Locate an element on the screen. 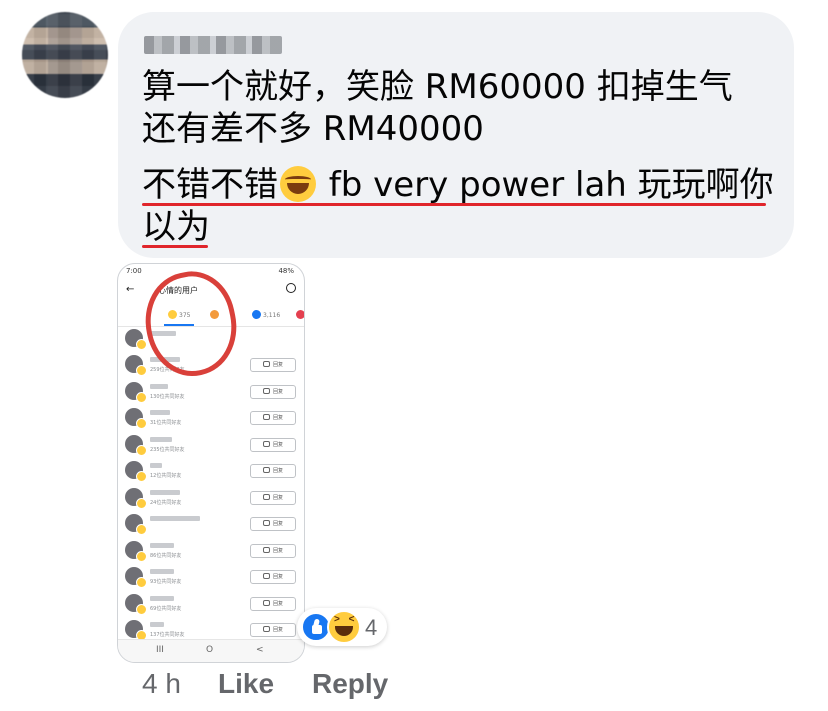 This screenshot has width=828, height=711. commenter-name-blurred is located at coordinates (213, 45).